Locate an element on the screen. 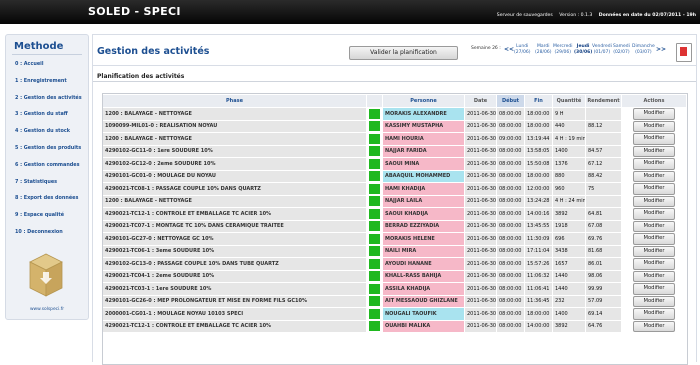  cell-quantite: 232 is located at coordinates (569, 301).